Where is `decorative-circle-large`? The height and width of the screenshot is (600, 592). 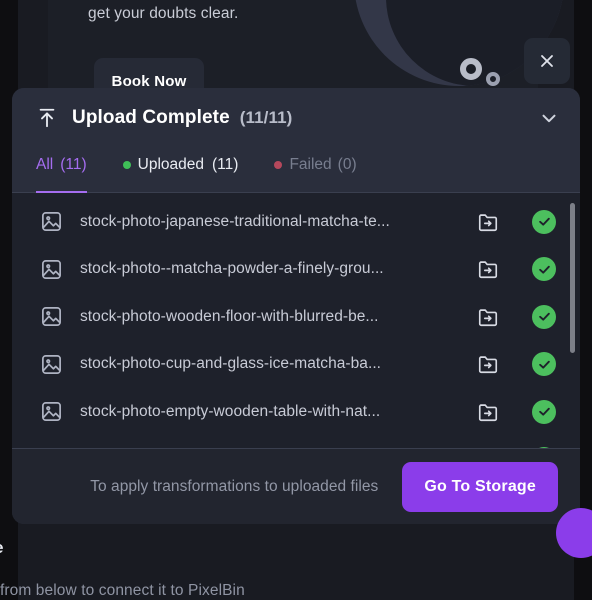
decorative-circle-large is located at coordinates (471, 69).